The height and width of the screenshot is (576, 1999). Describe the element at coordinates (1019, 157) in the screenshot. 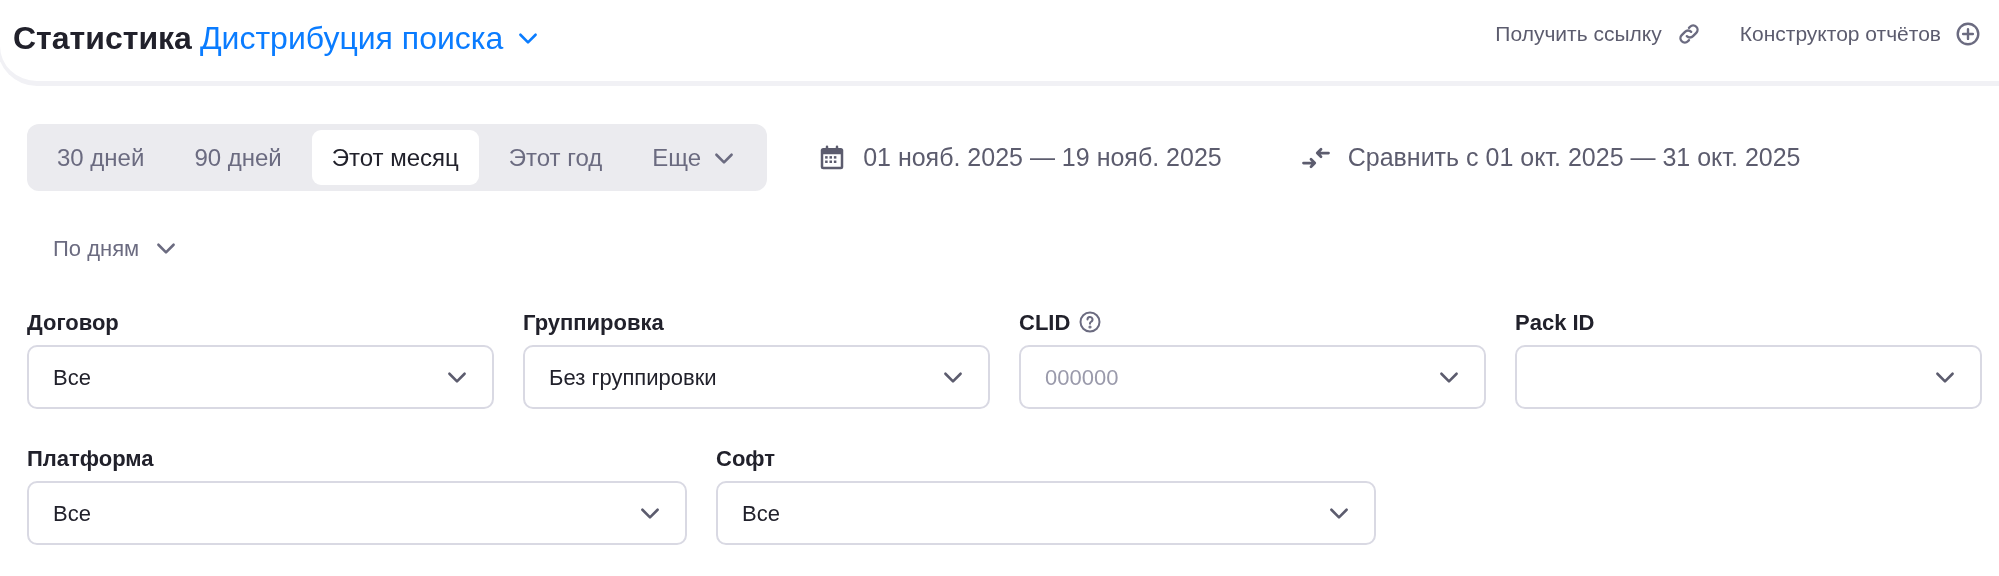

I see `date-range-picker: 01 нояб. 2025 — 19 нояб. 2025` at that location.